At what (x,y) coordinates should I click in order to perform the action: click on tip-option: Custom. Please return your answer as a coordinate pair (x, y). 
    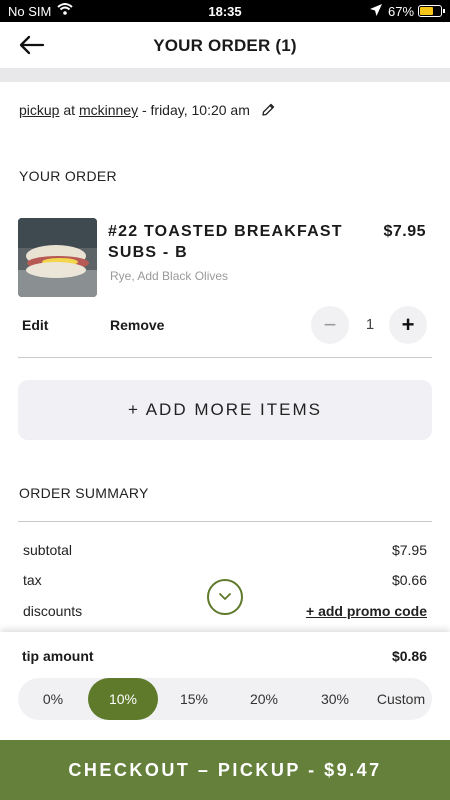
    Looking at the image, I should click on (401, 699).